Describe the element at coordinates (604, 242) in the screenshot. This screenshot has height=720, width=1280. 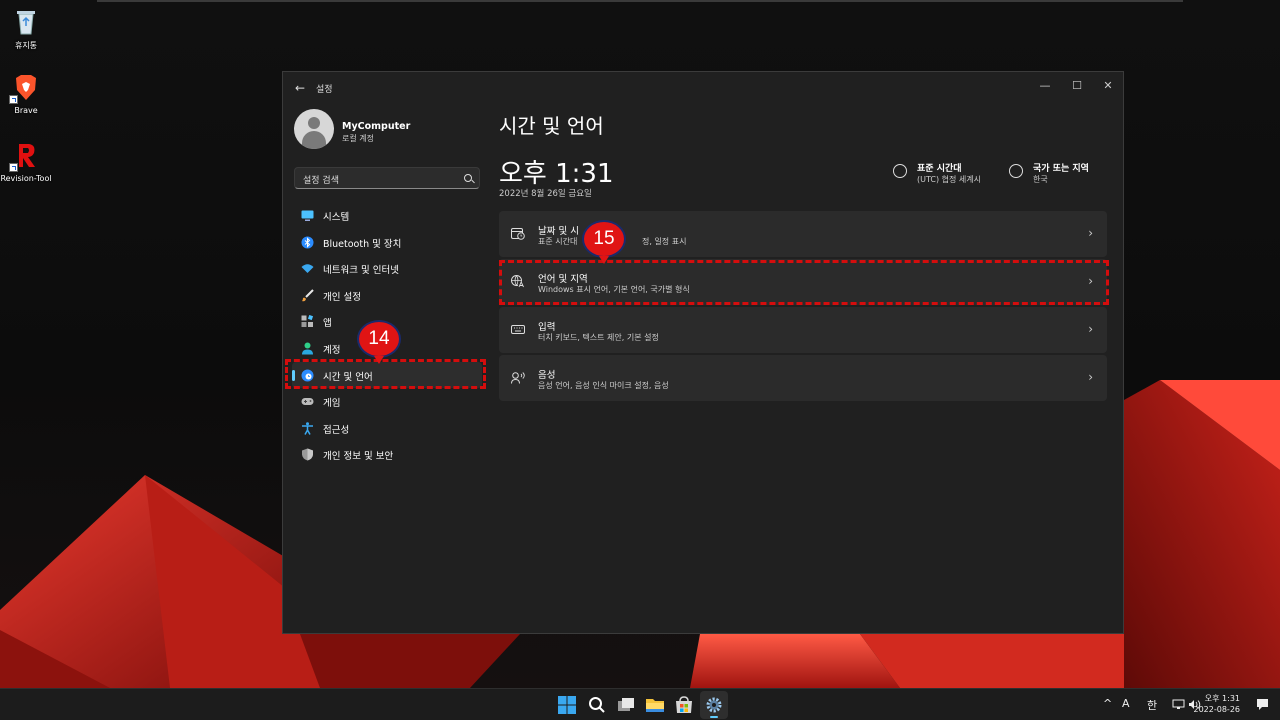
I see `step-badge-15: 15` at that location.